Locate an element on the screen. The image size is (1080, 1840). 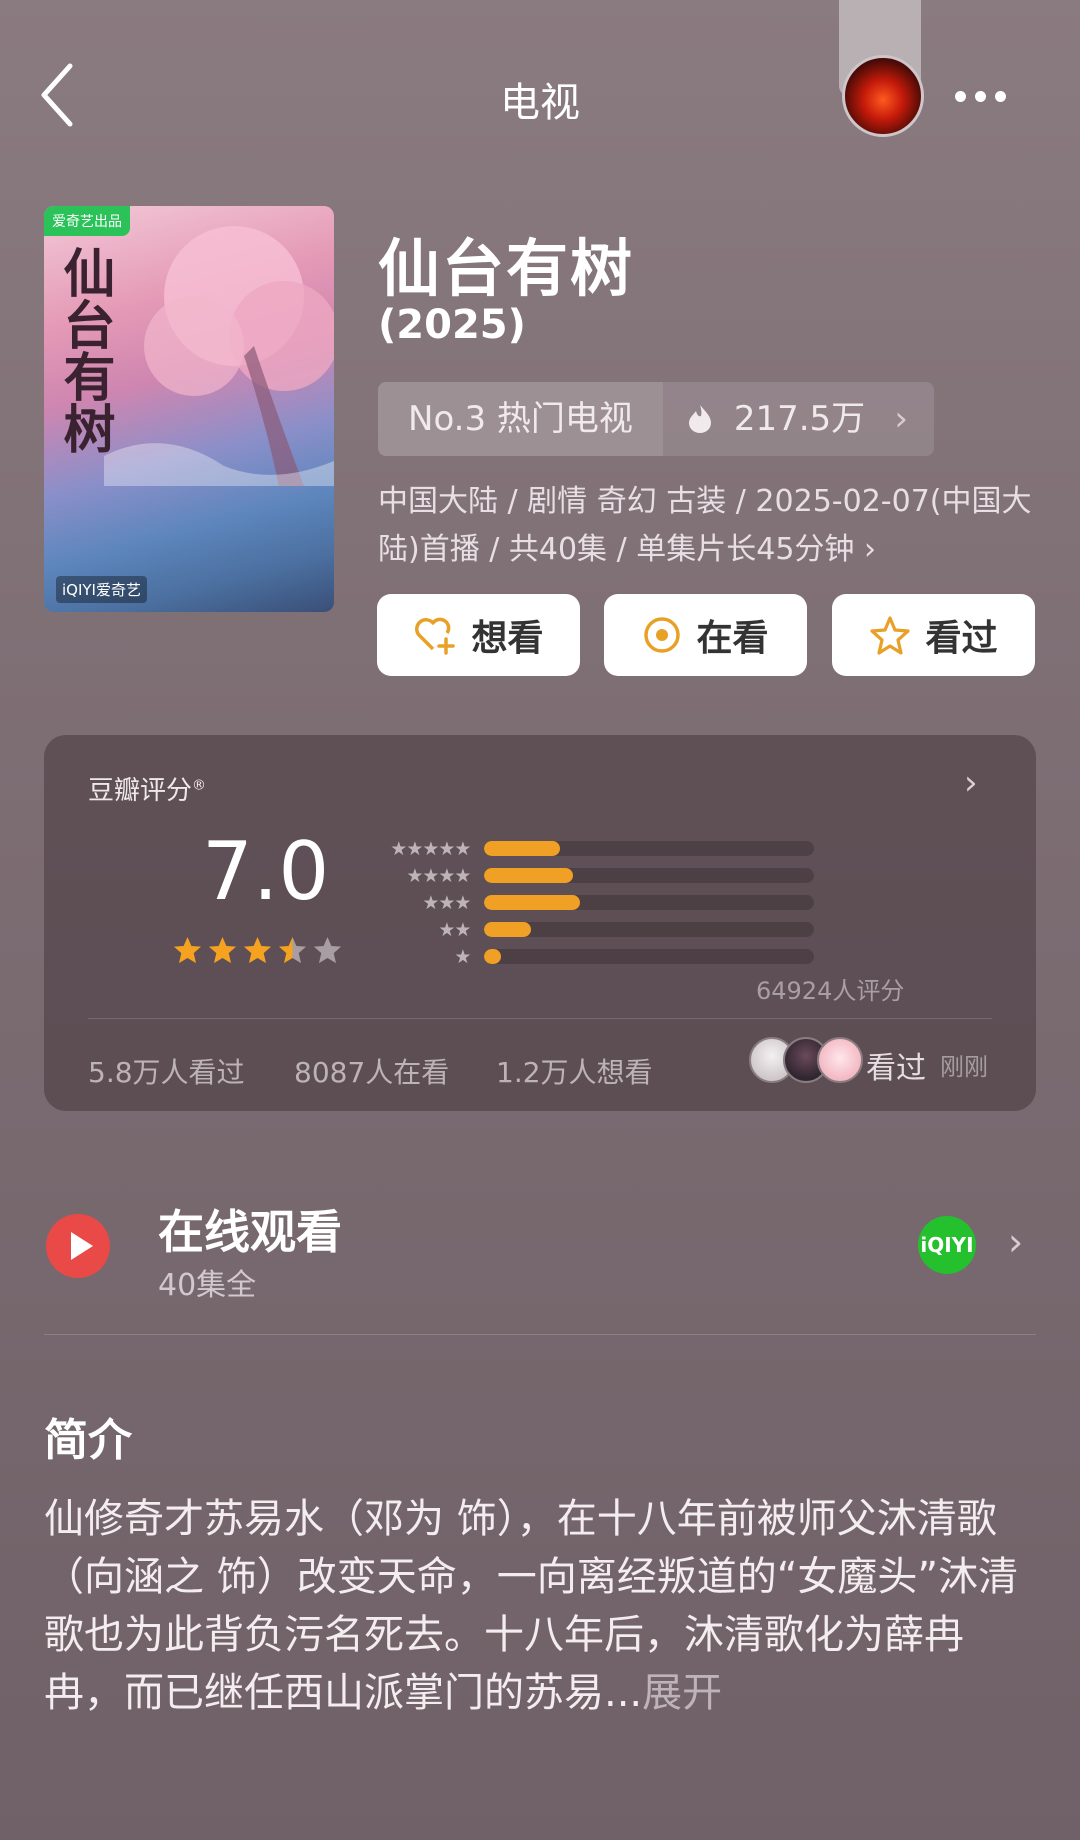
rank-box: No.3 热门电视 217.5万 › is located at coordinates (656, 419).